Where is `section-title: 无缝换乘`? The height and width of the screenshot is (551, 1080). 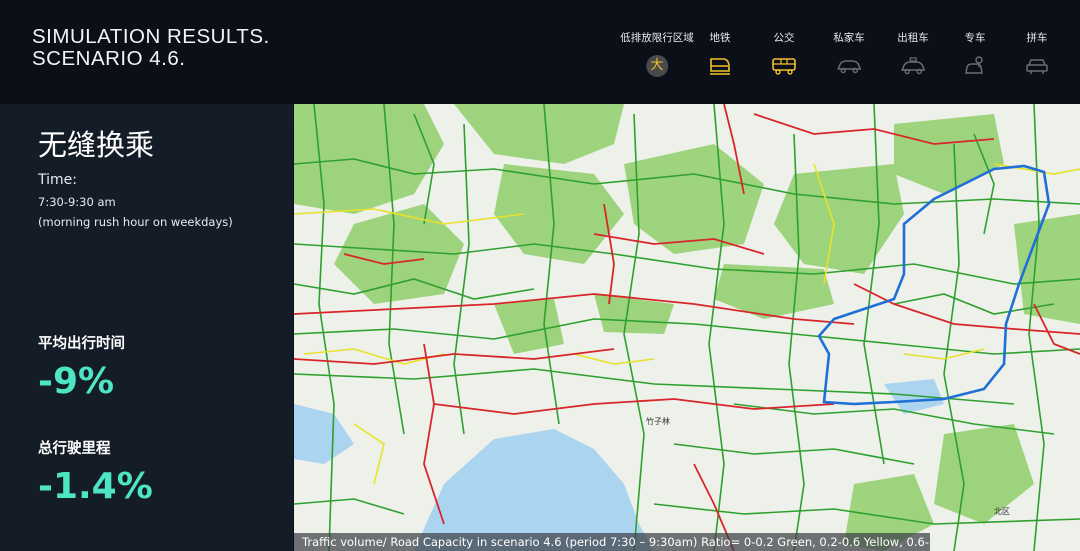 section-title: 无缝换乘 is located at coordinates (96, 145).